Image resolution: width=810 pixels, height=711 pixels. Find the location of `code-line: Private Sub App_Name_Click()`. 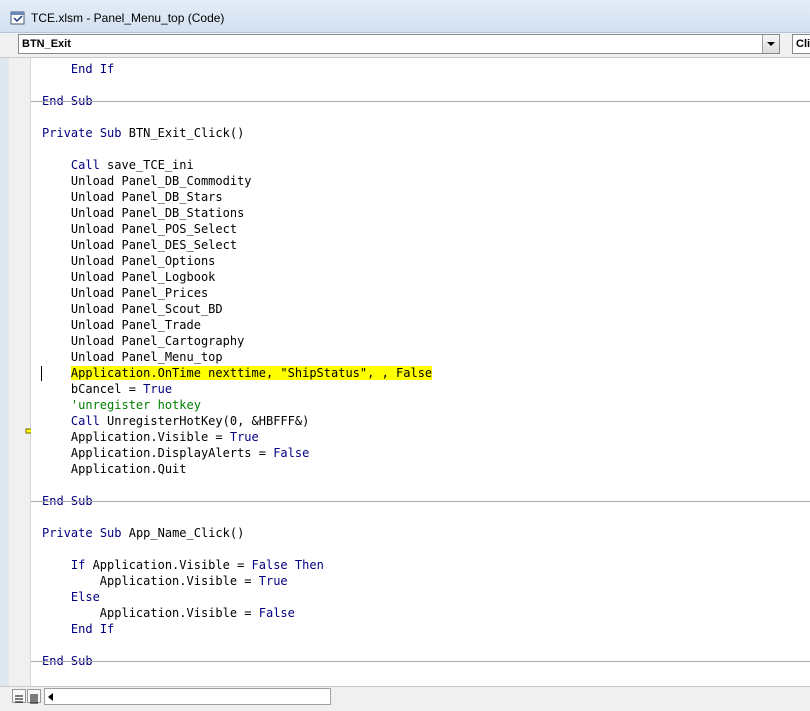

code-line: Private Sub App_Name_Click() is located at coordinates (143, 533).